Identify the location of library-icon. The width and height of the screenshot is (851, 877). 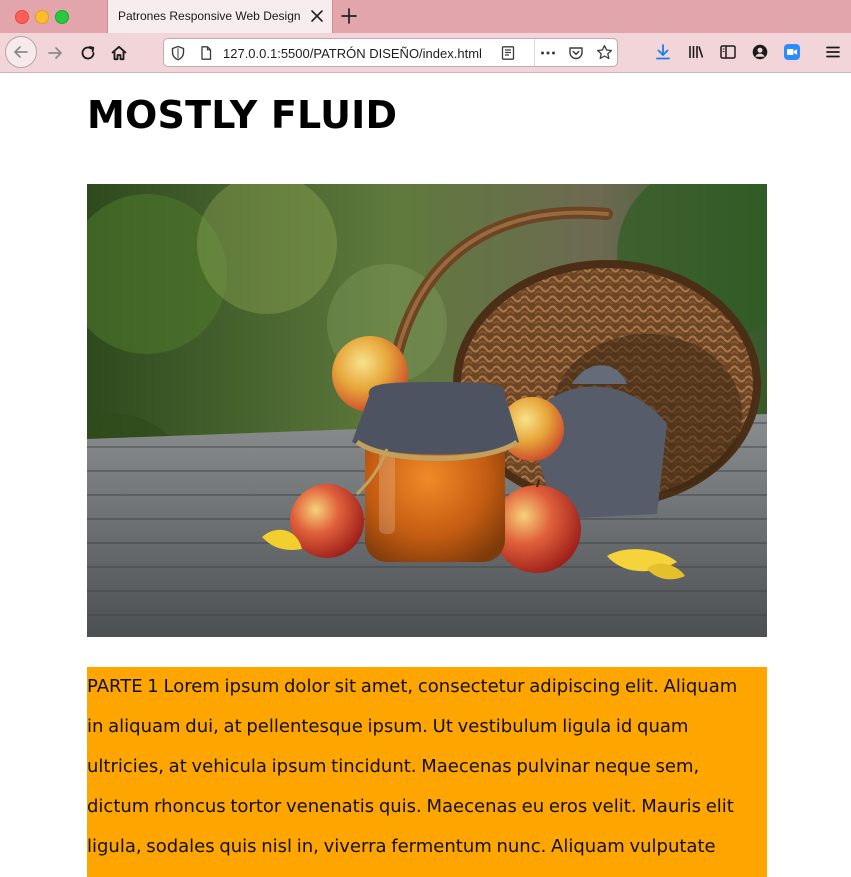
(696, 52).